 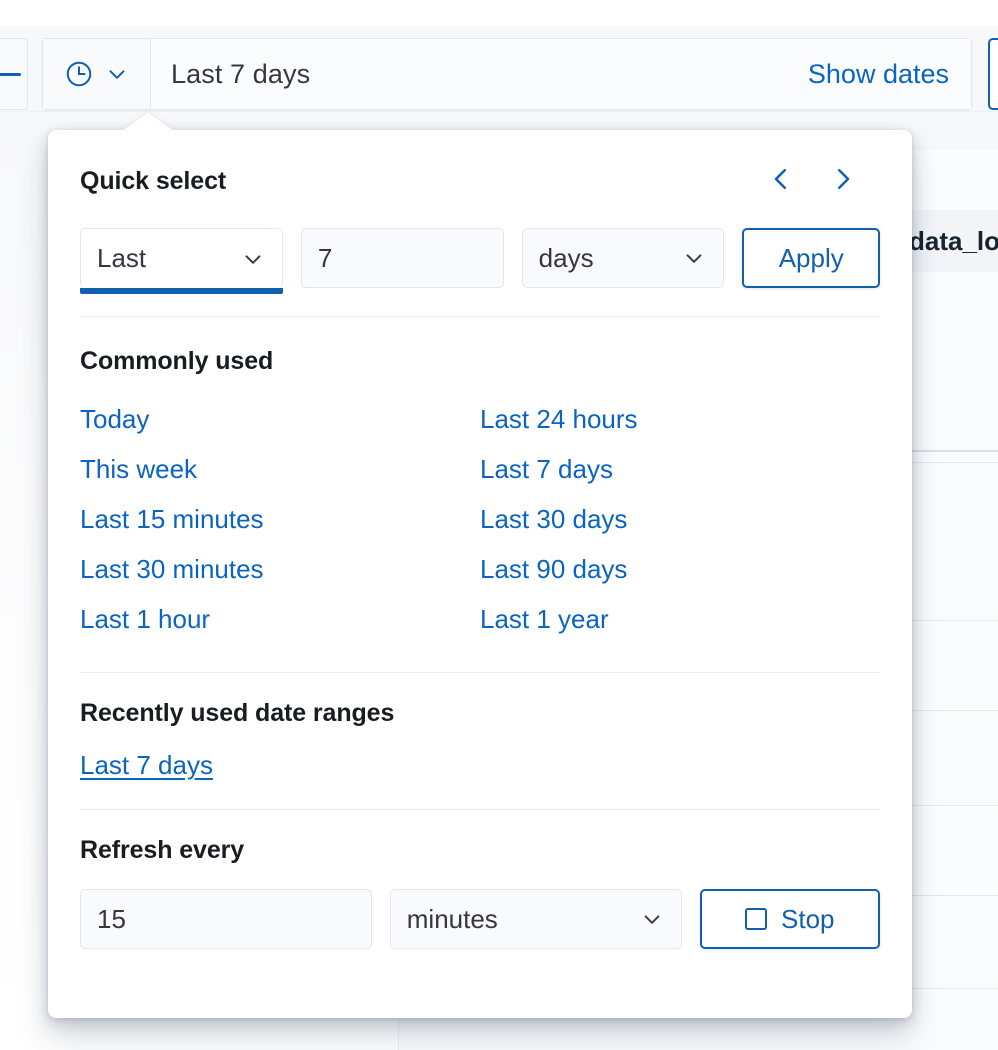 I want to click on quick-select-form: Last 7 days Apply, so click(x=480, y=261).